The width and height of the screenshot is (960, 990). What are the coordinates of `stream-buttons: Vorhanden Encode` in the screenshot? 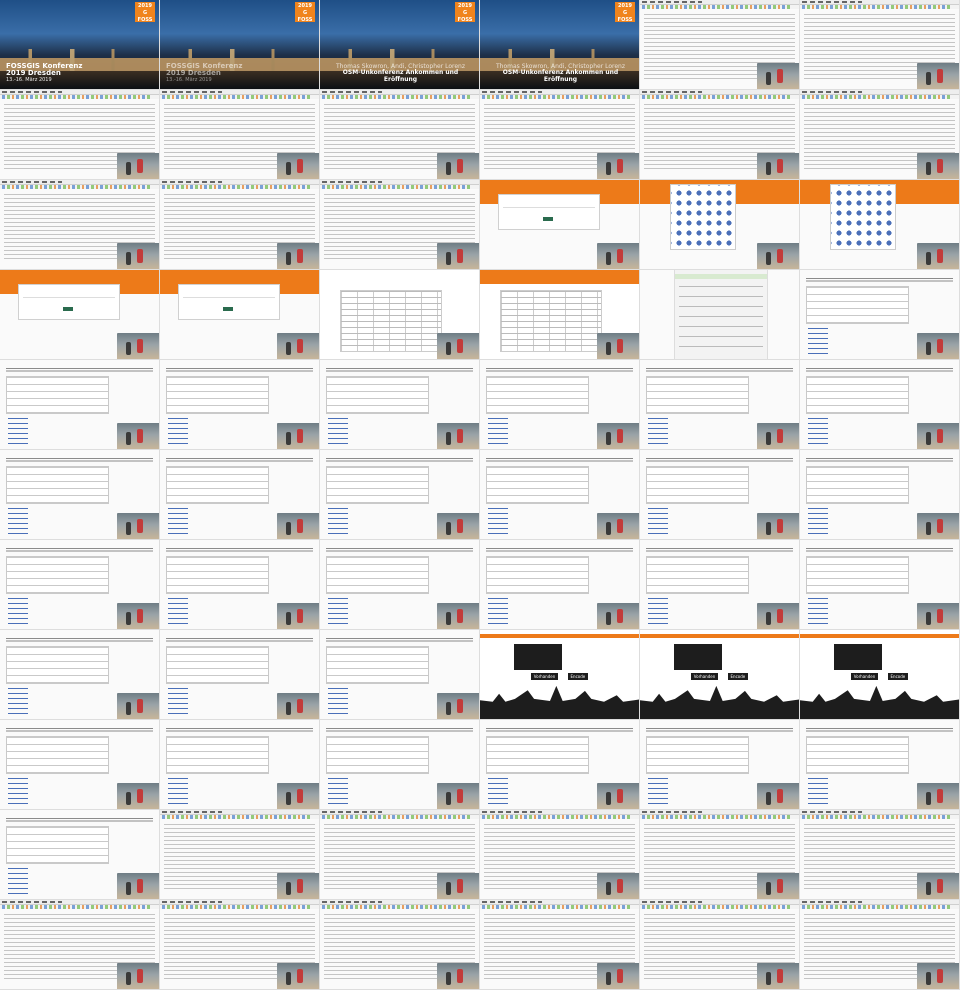 It's located at (559, 676).